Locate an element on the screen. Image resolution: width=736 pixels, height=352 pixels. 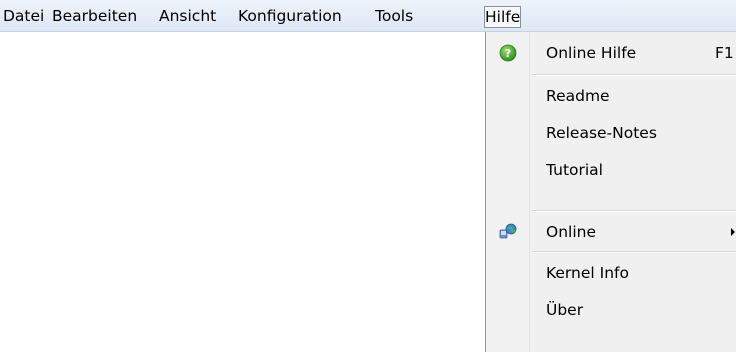
network-globe-icon is located at coordinates (508, 231).